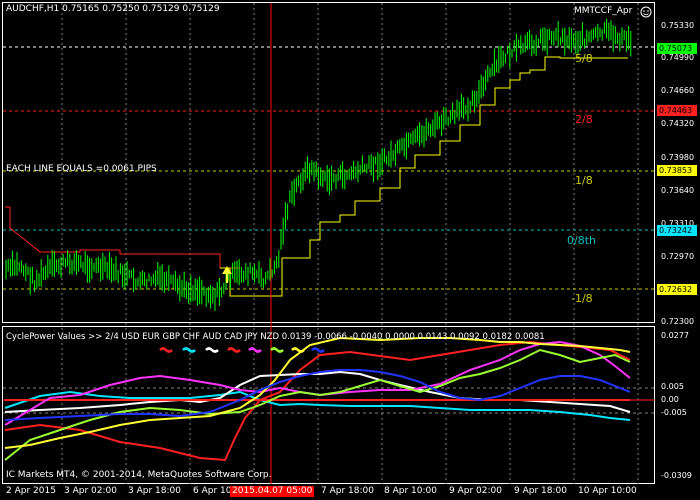 The height and width of the screenshot is (500, 700). I want to click on red-trail-line, so click(122, 237).